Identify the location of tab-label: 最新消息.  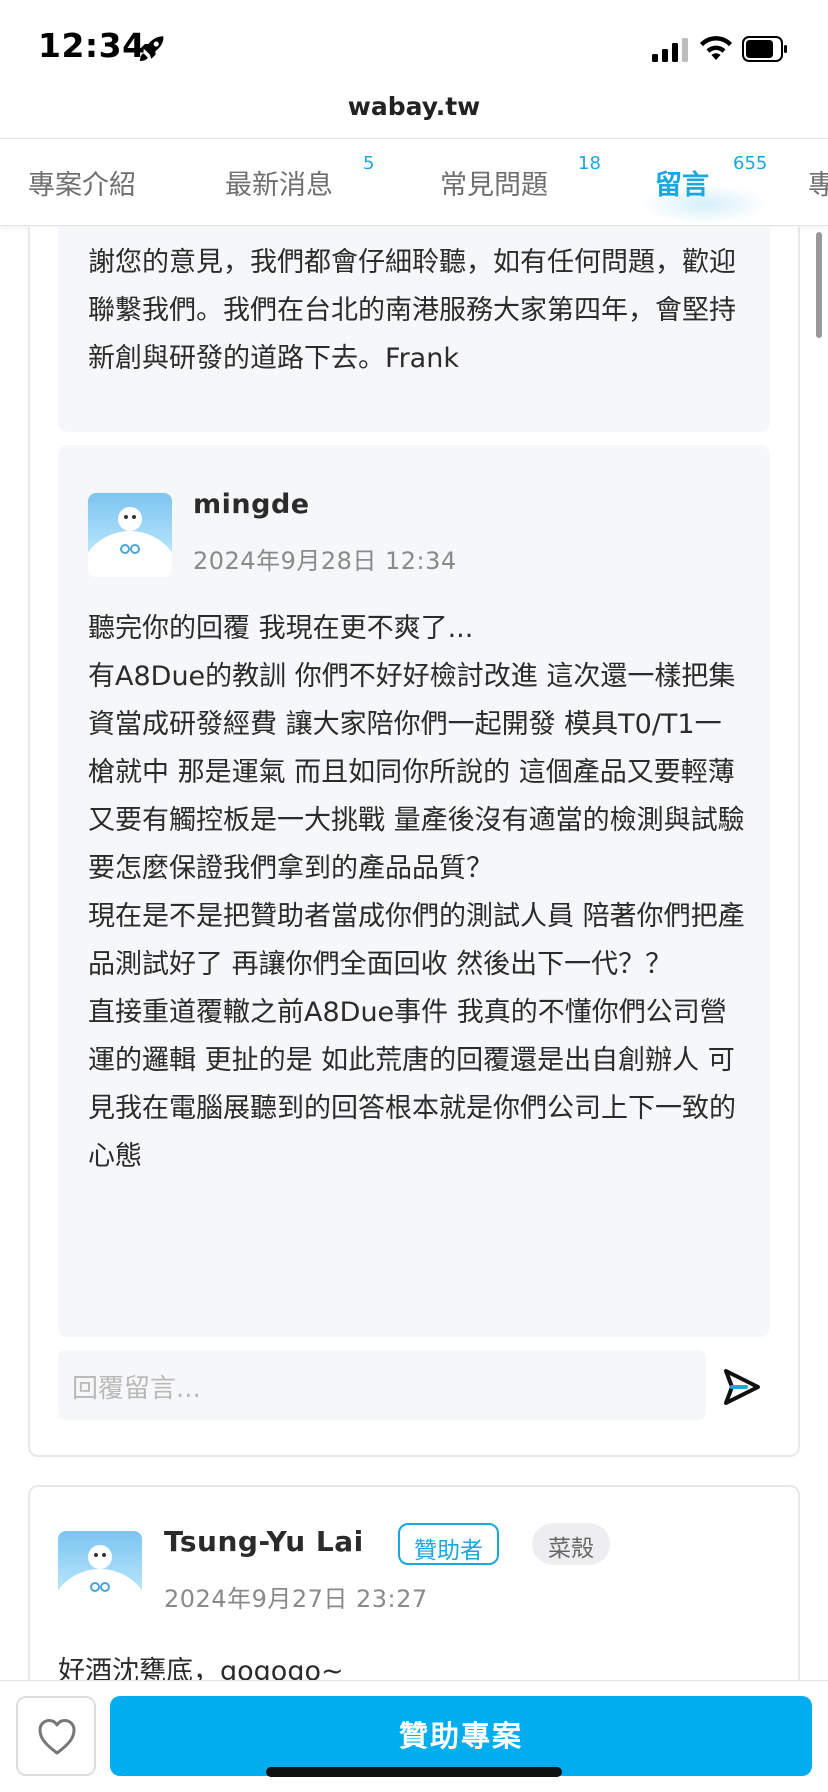
(279, 185).